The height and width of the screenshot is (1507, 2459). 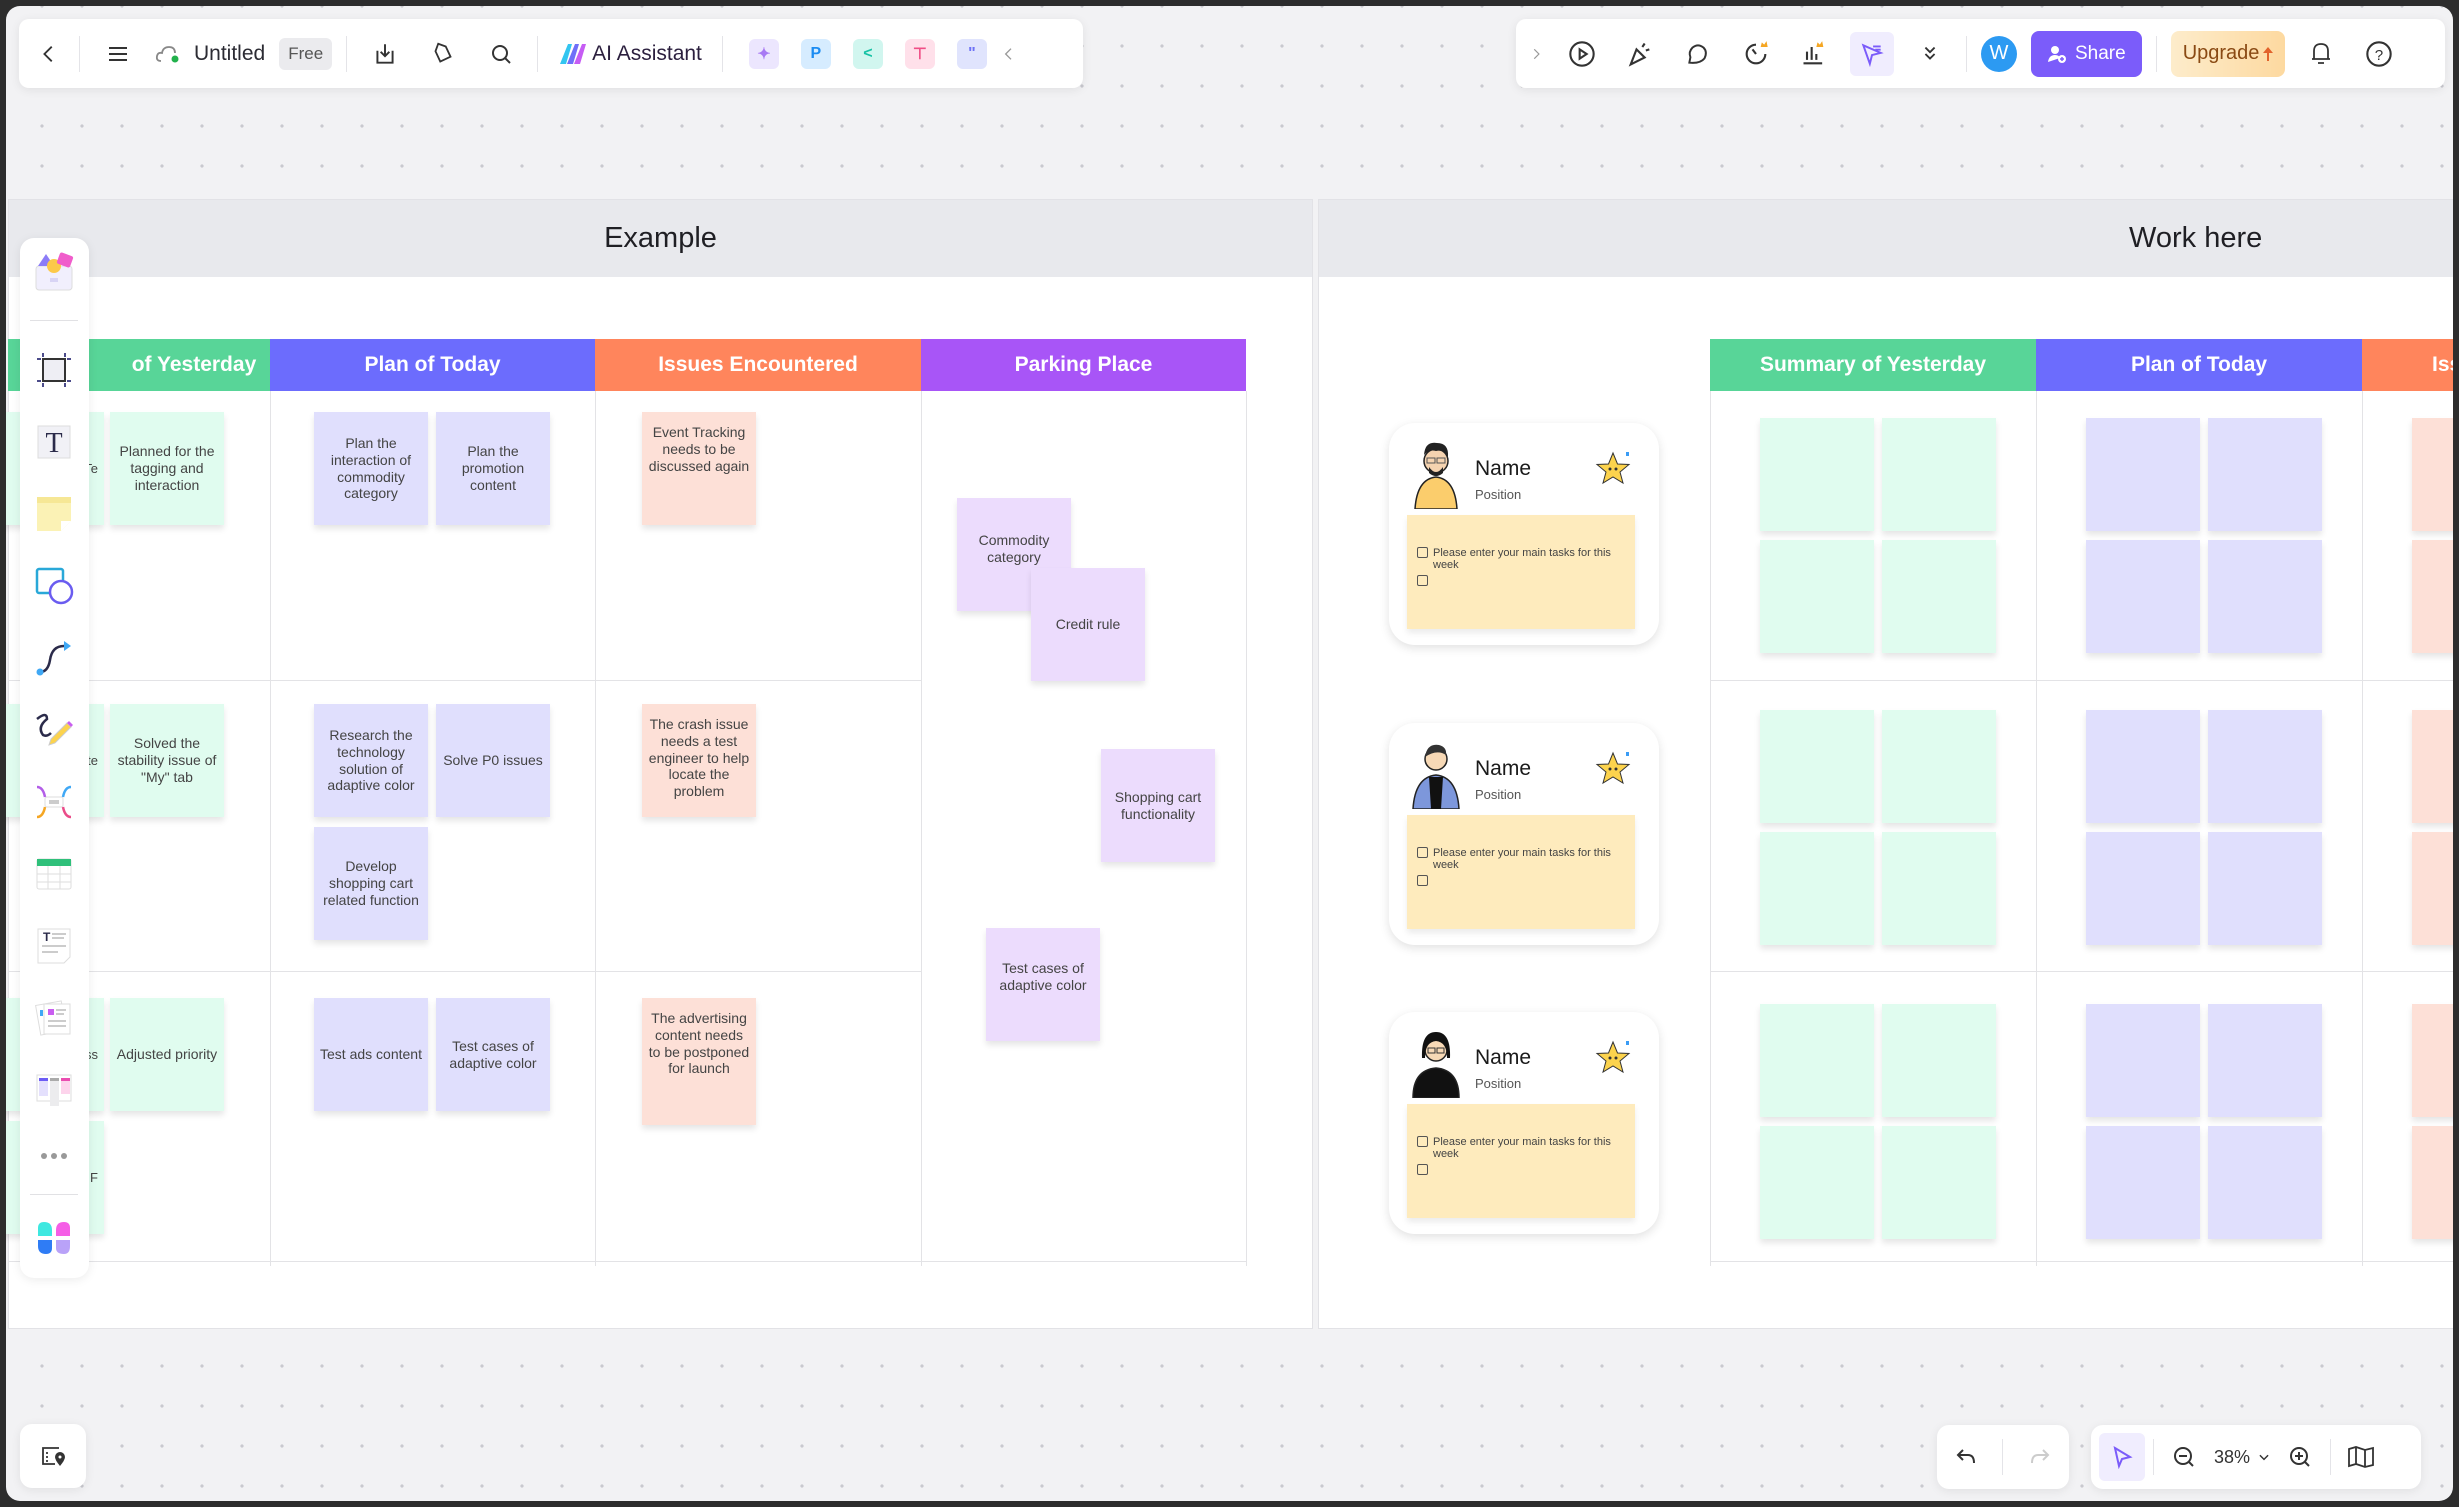 I want to click on undo-button, so click(x=1966, y=1457).